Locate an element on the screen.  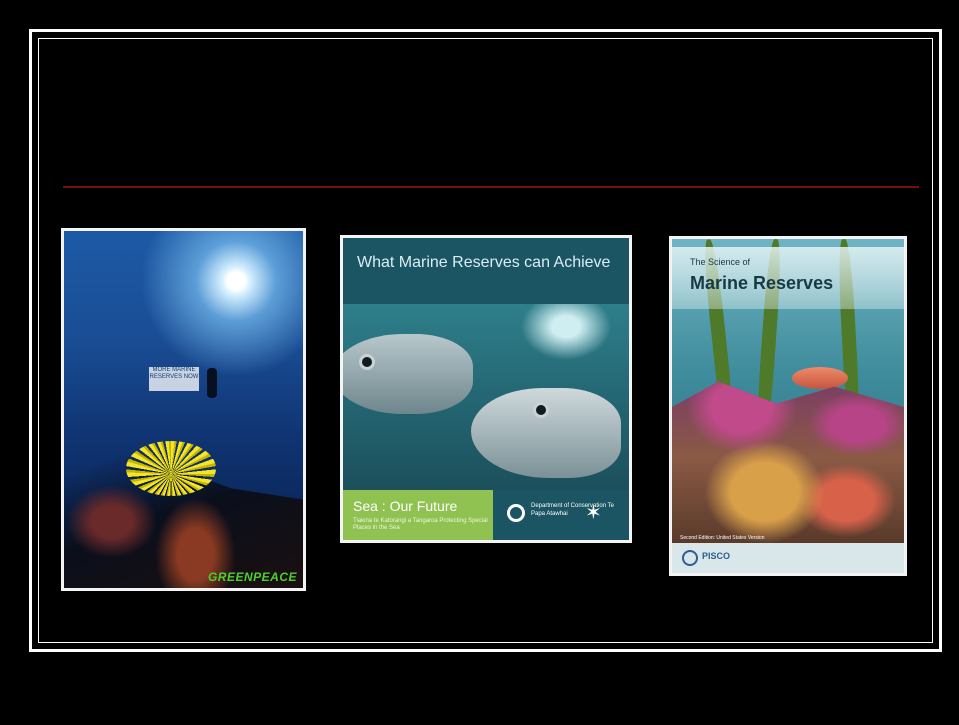
greenpeace-logo: GREENPEACE is located at coordinates (252, 577).